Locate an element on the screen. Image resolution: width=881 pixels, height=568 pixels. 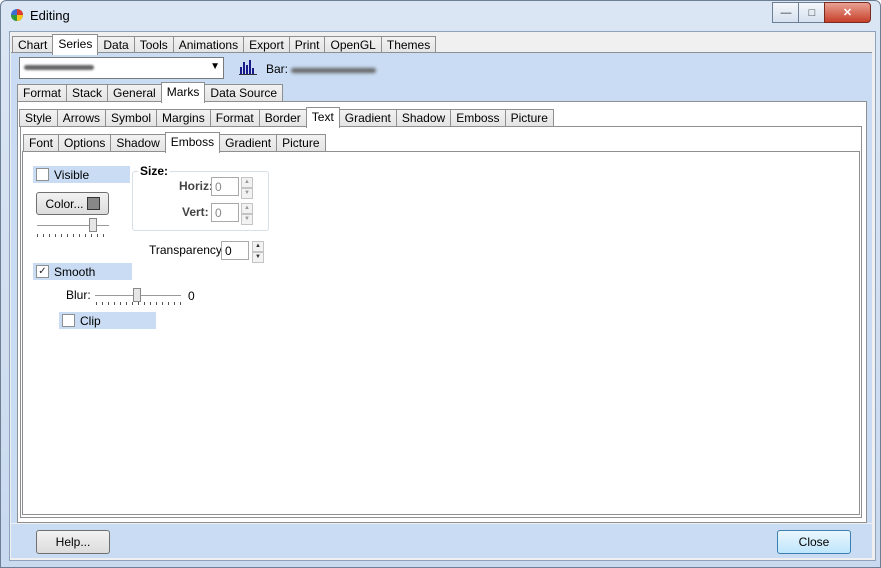
clip-label: Clip is located at coordinates (90, 320).